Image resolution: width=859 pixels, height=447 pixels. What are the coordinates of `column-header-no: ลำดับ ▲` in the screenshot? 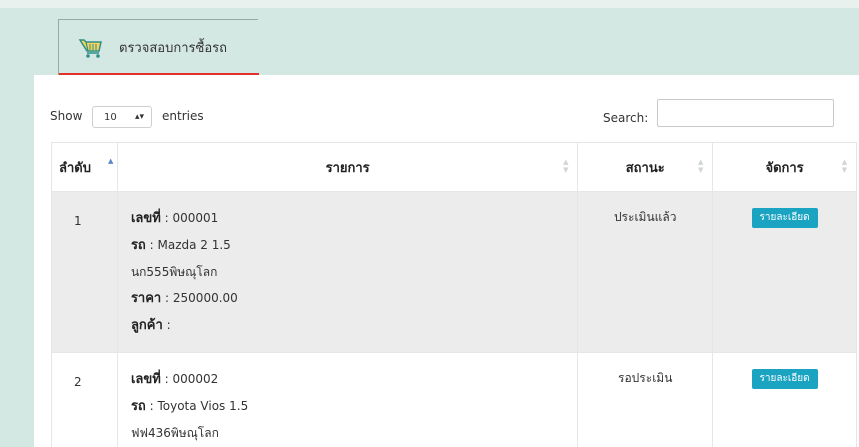 It's located at (84, 167).